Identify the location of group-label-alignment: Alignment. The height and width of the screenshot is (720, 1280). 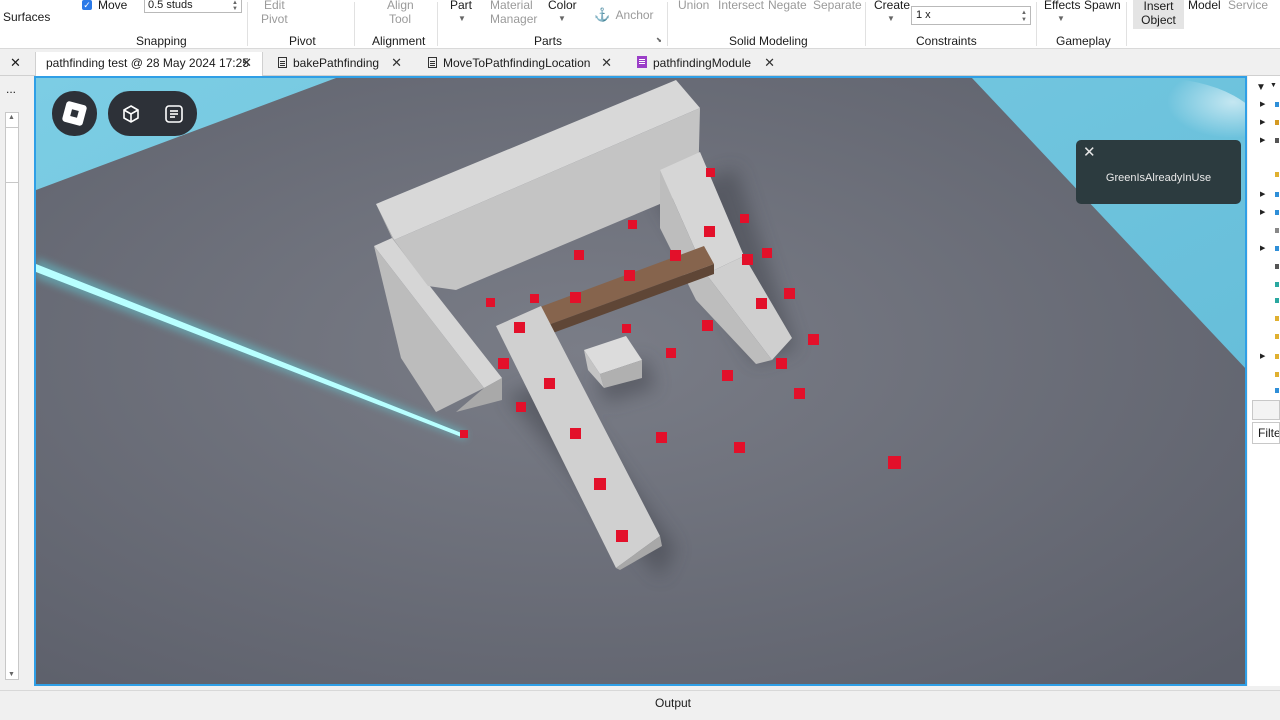
(399, 41).